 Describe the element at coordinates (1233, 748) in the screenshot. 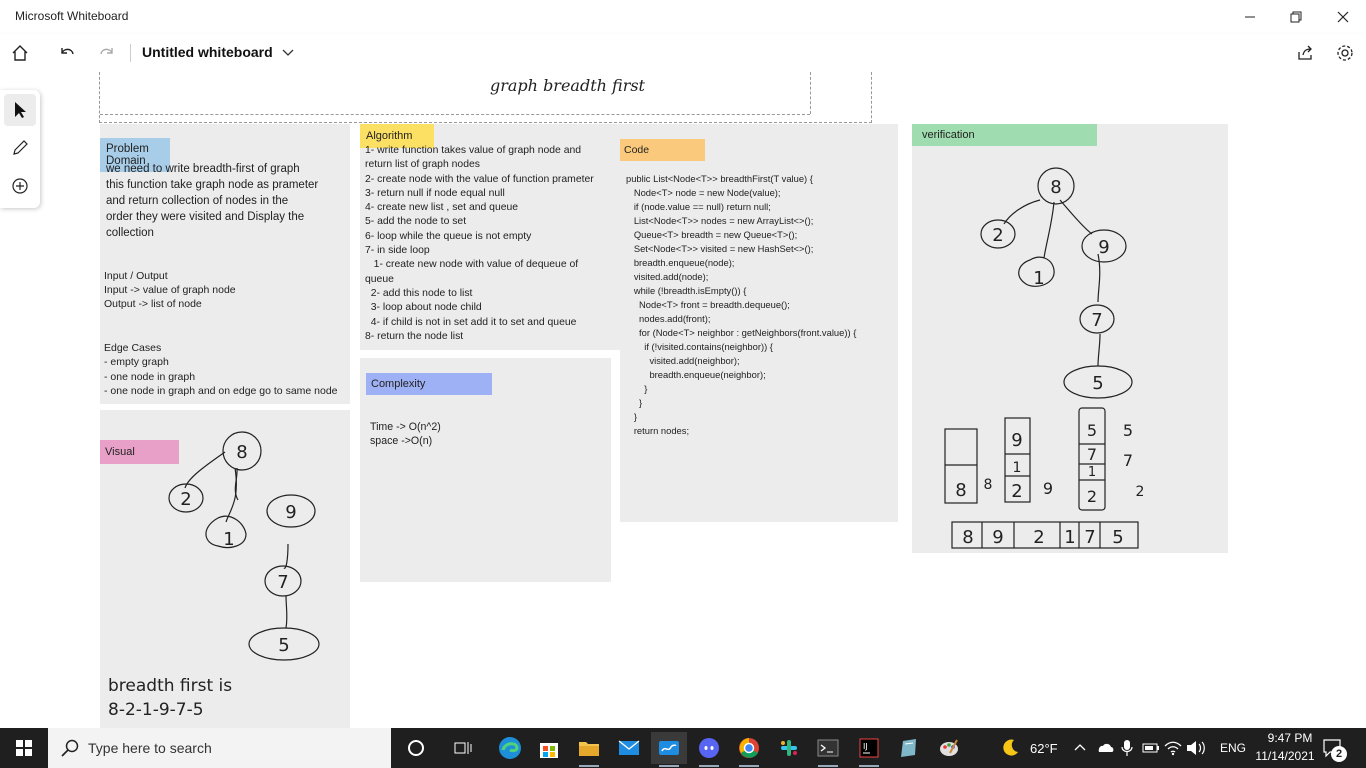

I see `input-language: ENG` at that location.